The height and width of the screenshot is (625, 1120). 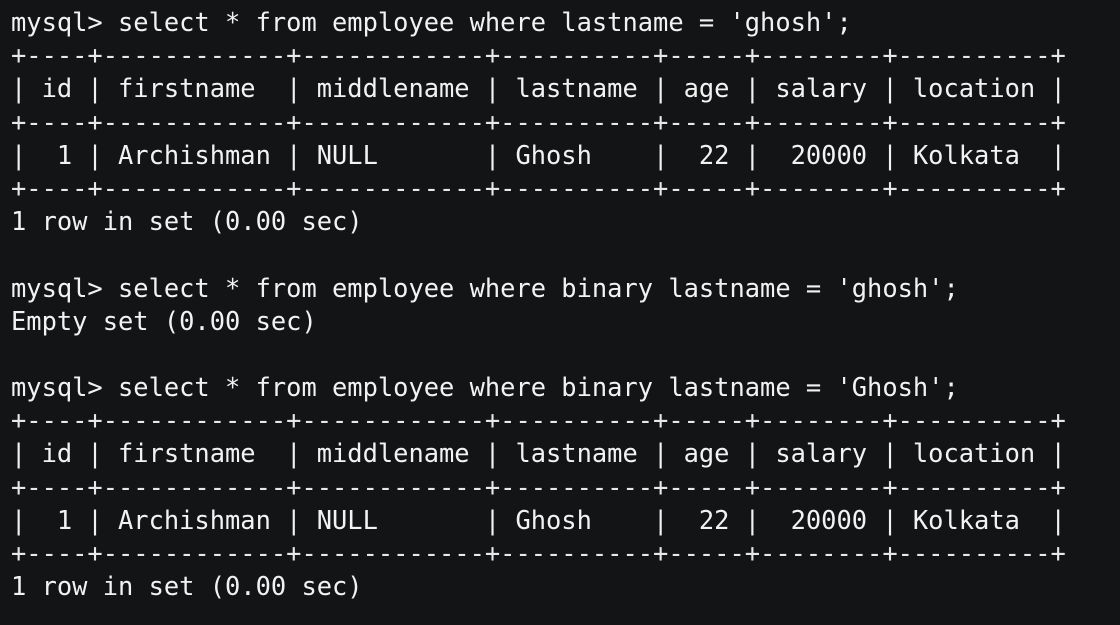 I want to click on result-status: Empty set (0.00 sec), so click(x=164, y=320).